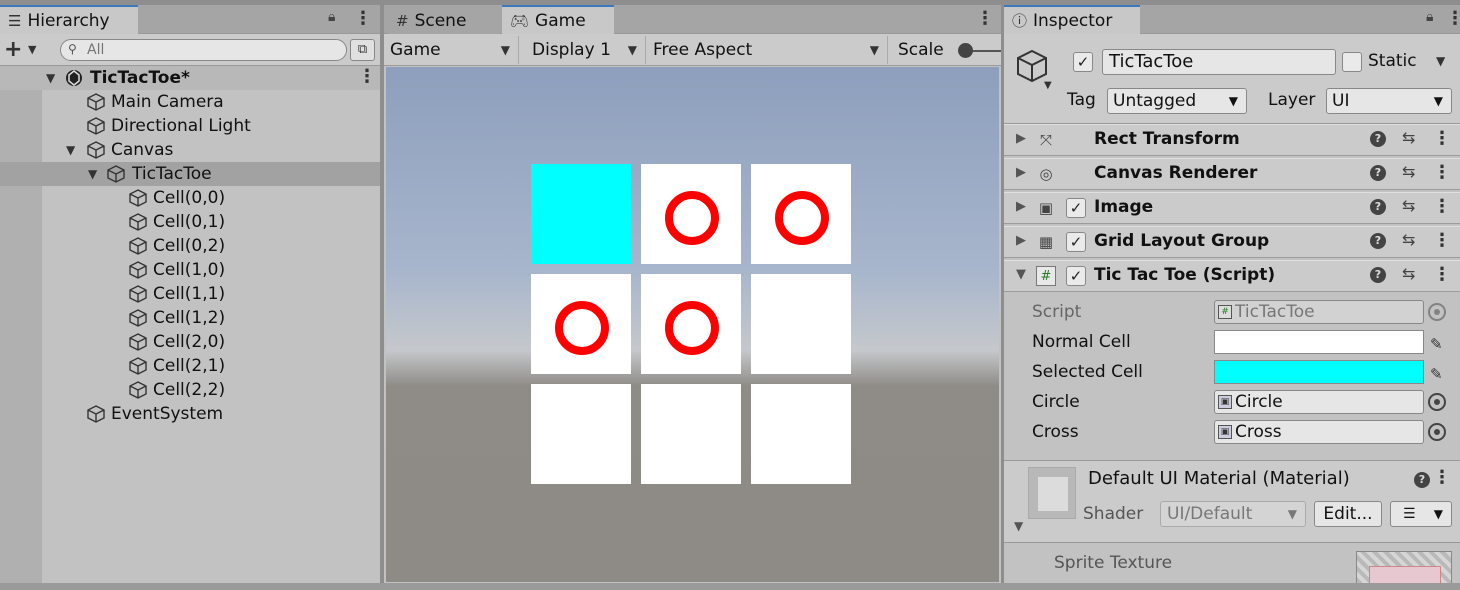 The image size is (1460, 590). Describe the element at coordinates (212, 50) in the screenshot. I see `search-input` at that location.